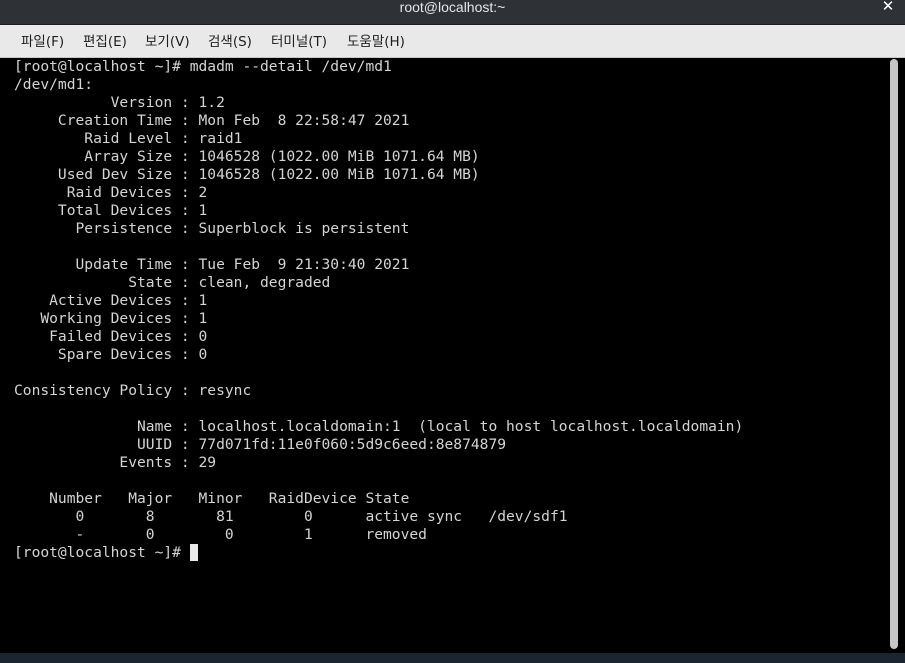 This screenshot has height=663, width=905. Describe the element at coordinates (111, 354) in the screenshot. I see `spare-devices-line: Spare Devices : 0` at that location.